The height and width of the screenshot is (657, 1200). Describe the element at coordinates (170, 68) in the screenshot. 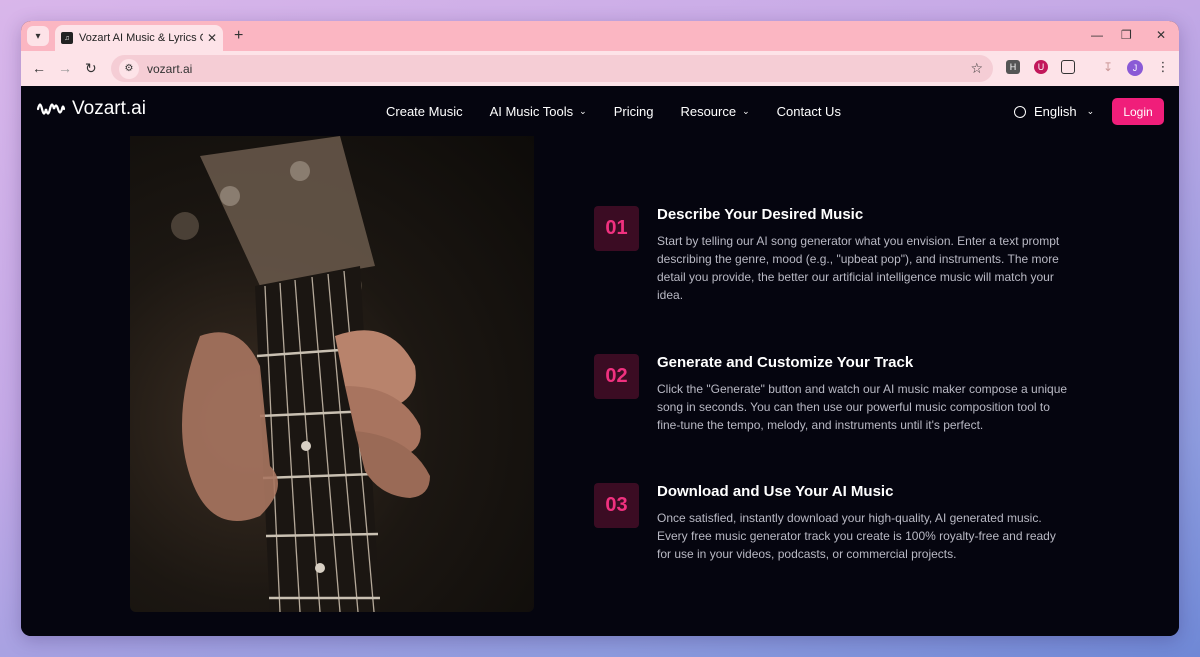

I see `url-text: vozart.ai` at that location.